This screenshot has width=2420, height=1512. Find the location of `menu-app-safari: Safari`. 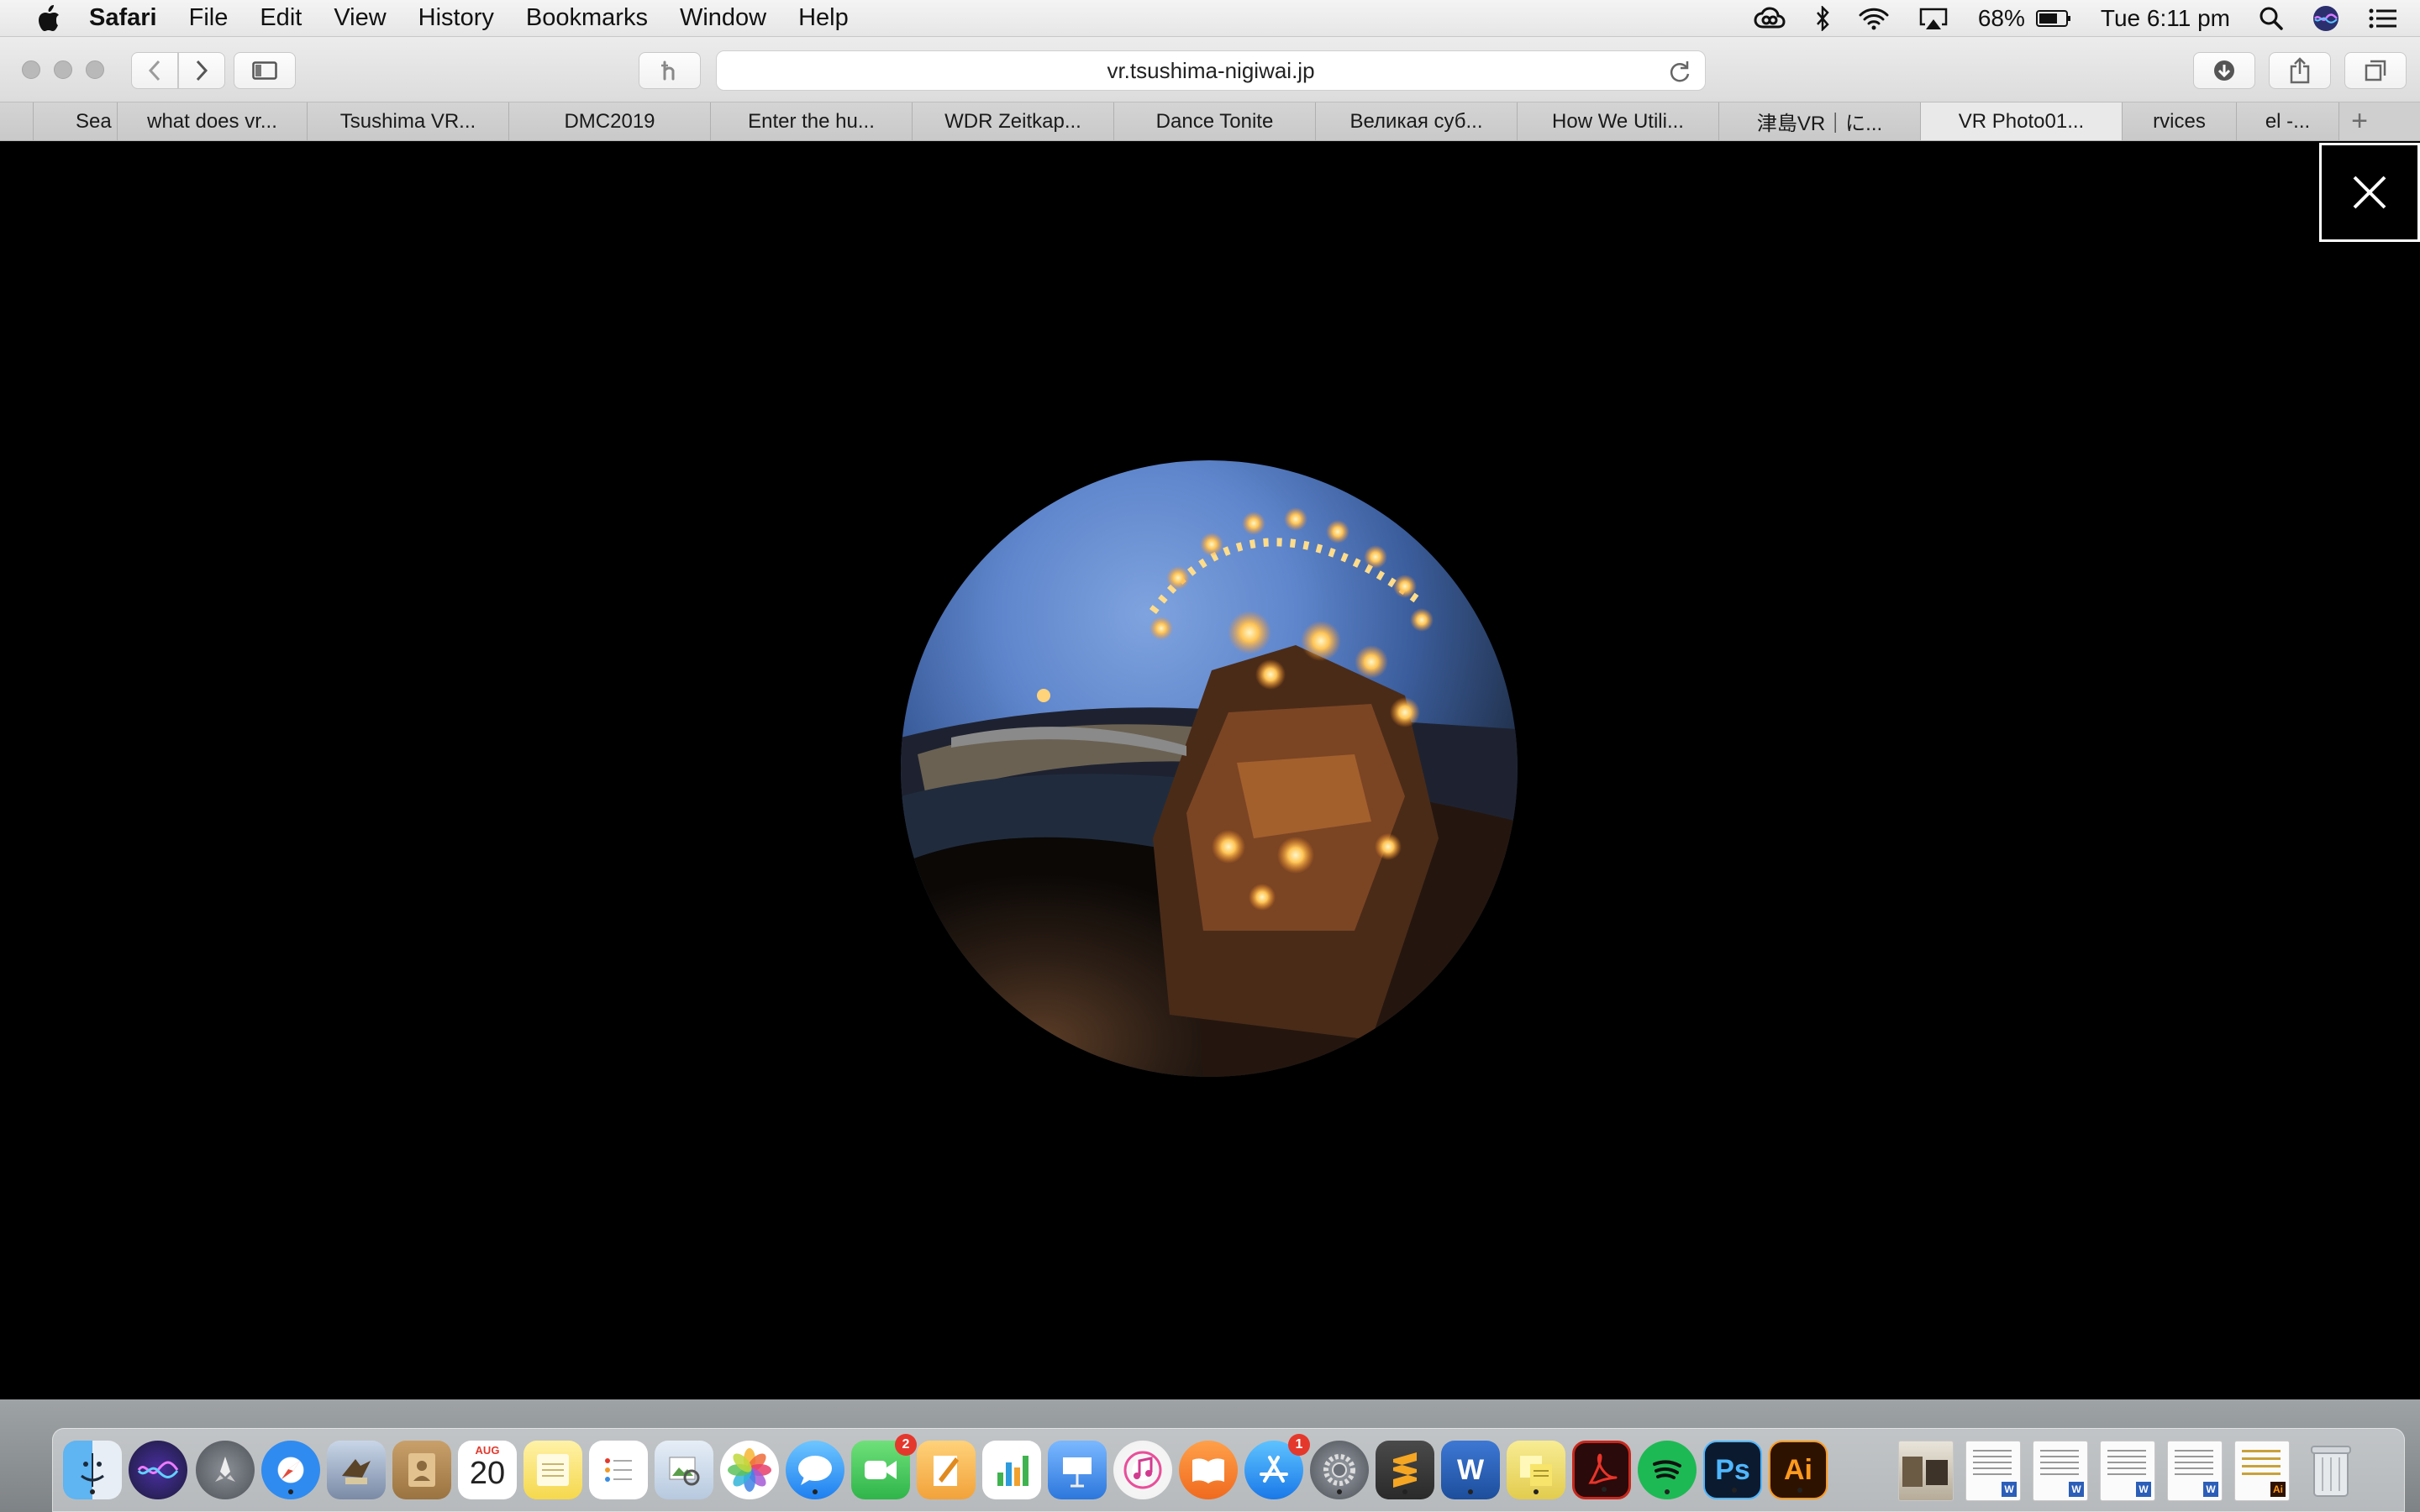

menu-app-safari: Safari is located at coordinates (123, 18).